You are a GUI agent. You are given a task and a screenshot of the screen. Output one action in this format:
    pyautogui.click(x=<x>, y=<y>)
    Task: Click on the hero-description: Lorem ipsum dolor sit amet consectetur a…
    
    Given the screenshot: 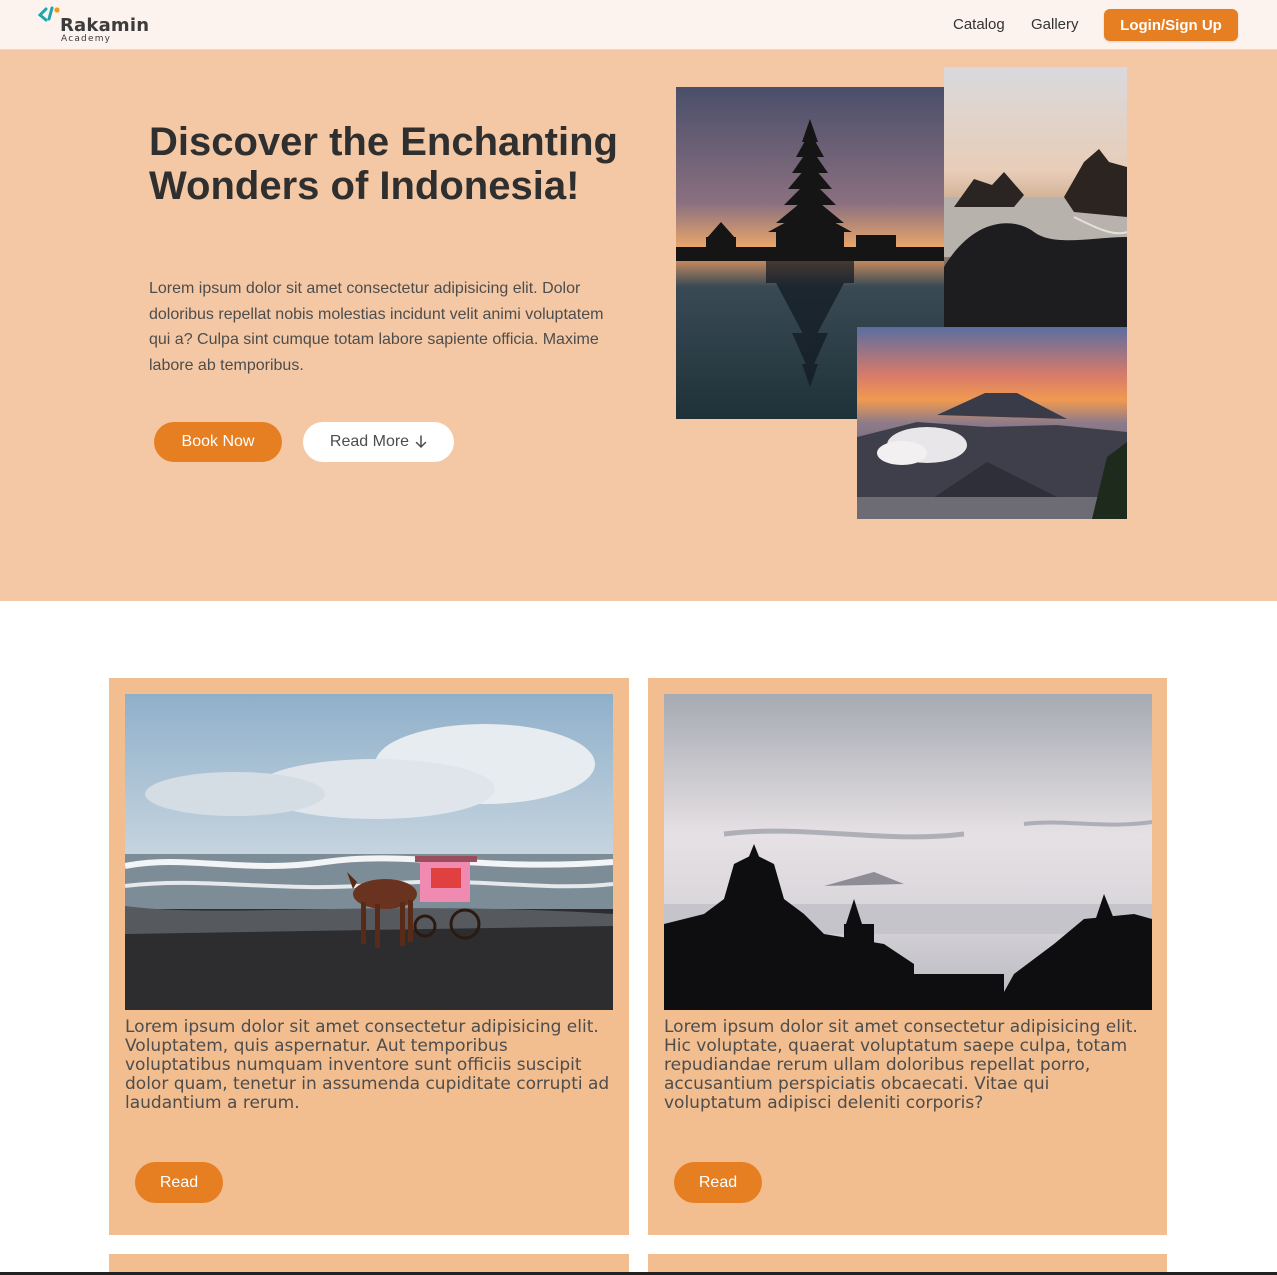 What is the action you would take?
    pyautogui.click(x=376, y=327)
    